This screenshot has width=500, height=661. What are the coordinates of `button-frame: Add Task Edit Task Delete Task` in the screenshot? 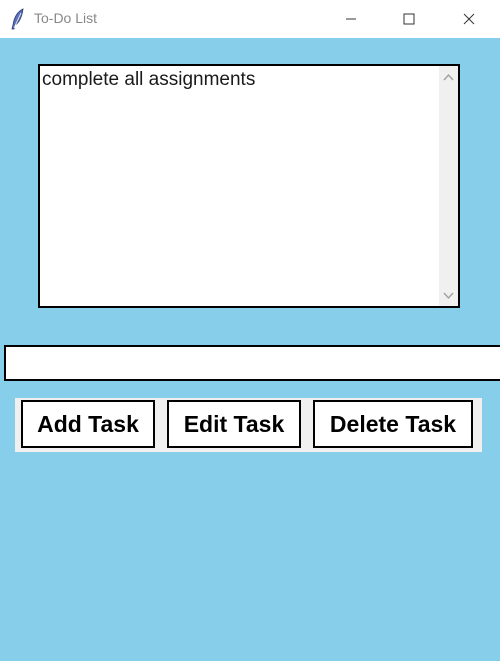 It's located at (248, 425).